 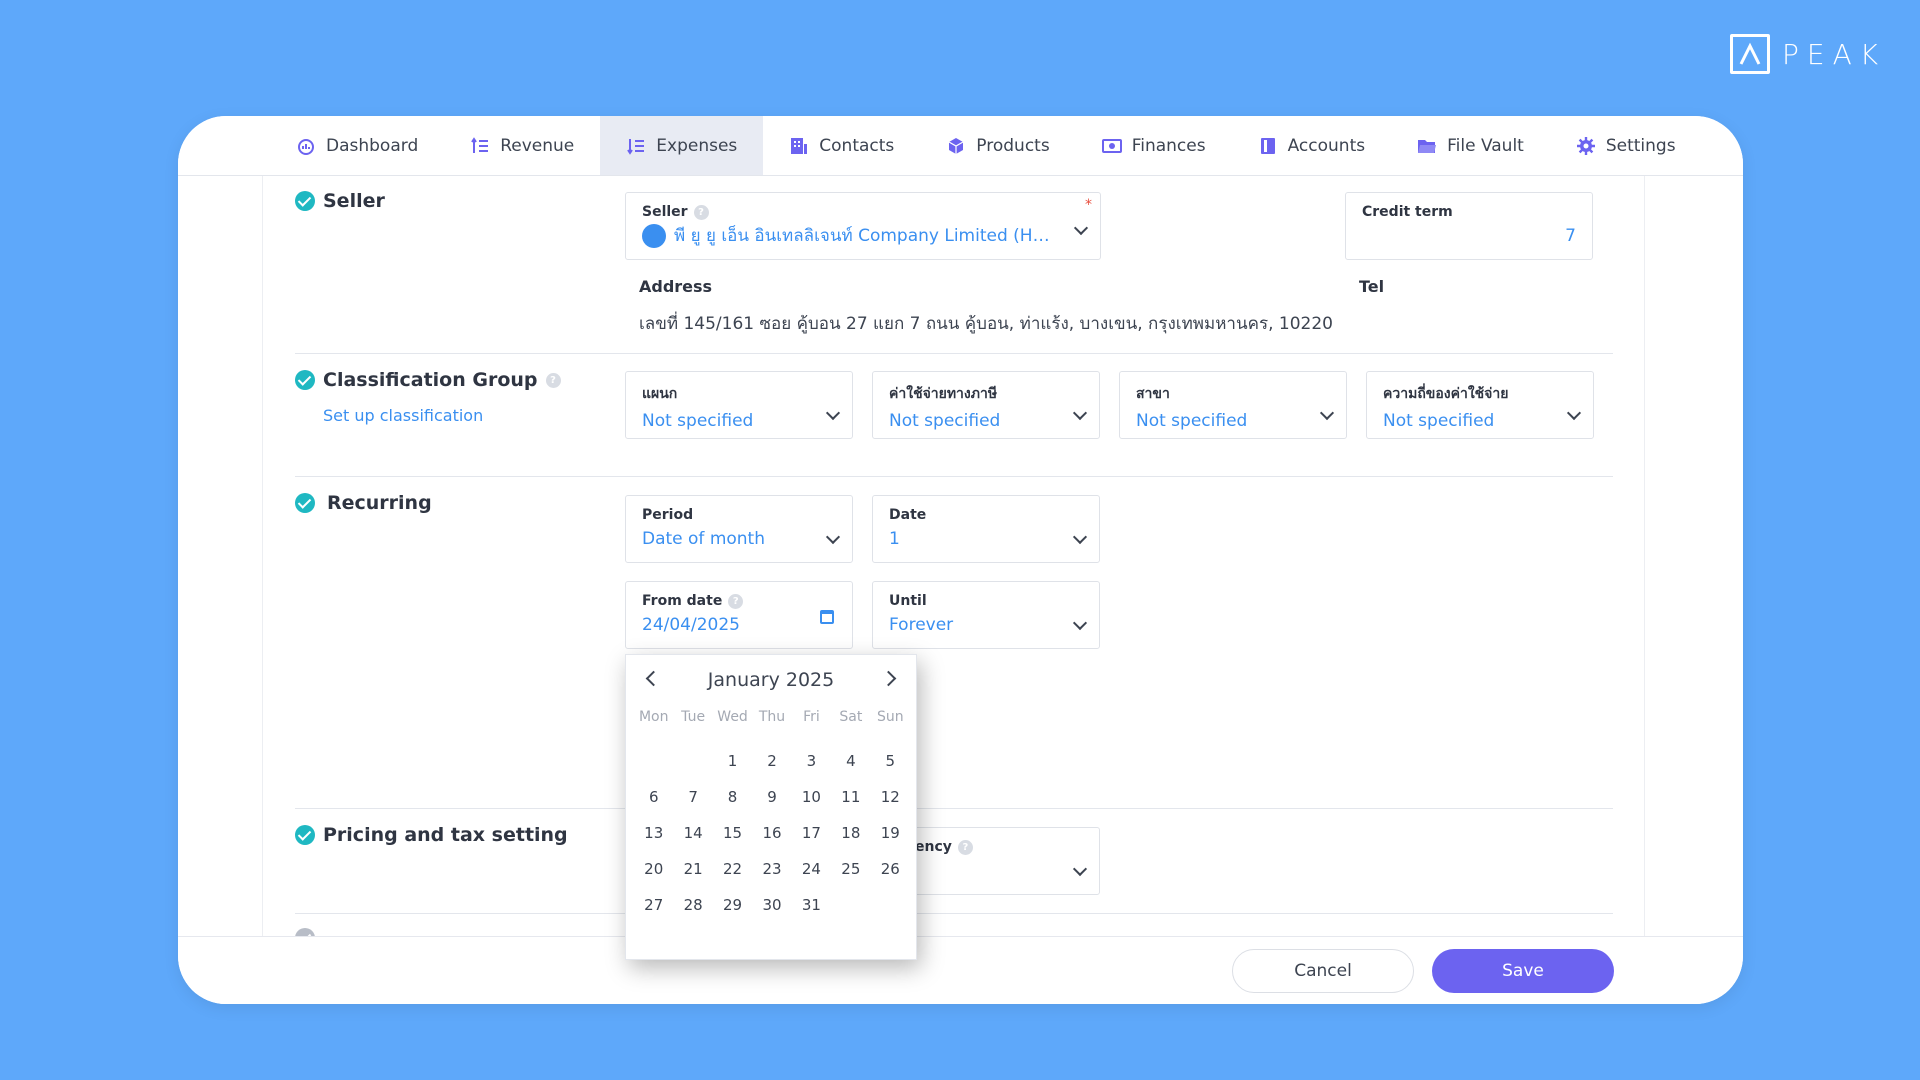 What do you see at coordinates (692, 833) in the screenshot?
I see `calendar-day: 14` at bounding box center [692, 833].